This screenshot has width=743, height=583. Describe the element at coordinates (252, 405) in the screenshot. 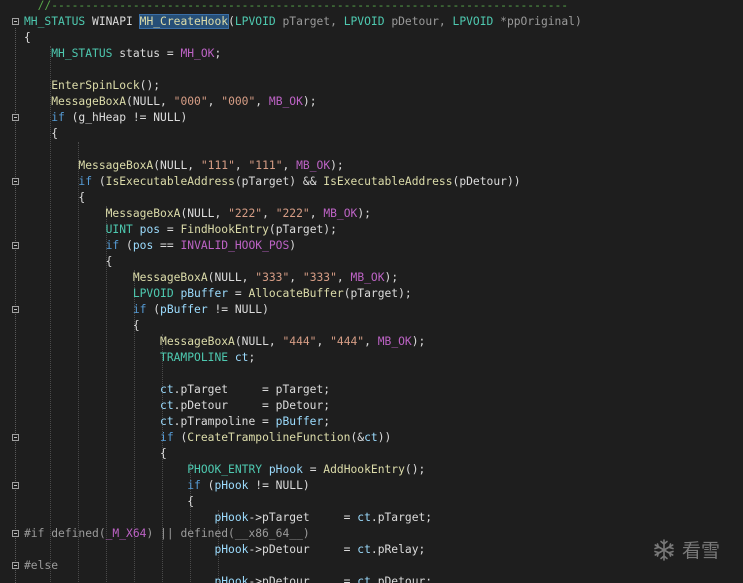

I see `code-token: .pDetour = pDetour;` at that location.